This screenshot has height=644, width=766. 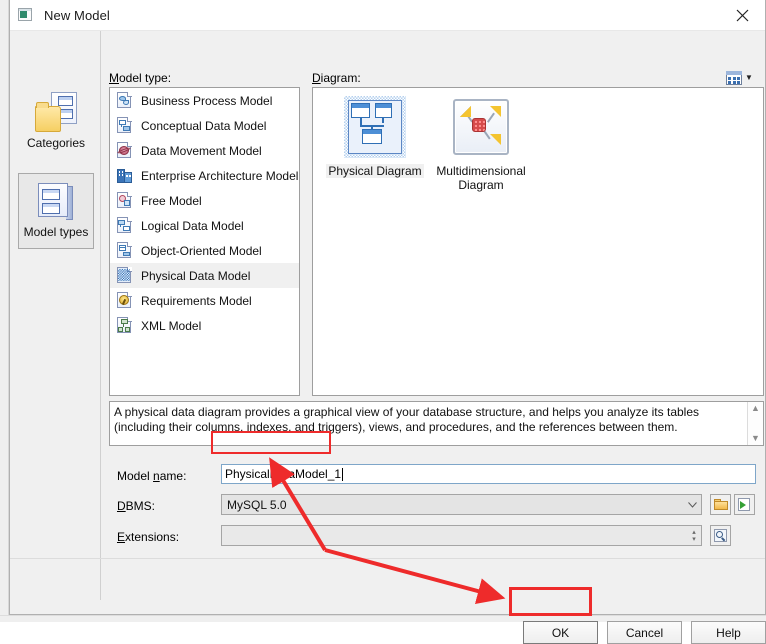 I want to click on model-type-item-label: Free Model, so click(x=171, y=200).